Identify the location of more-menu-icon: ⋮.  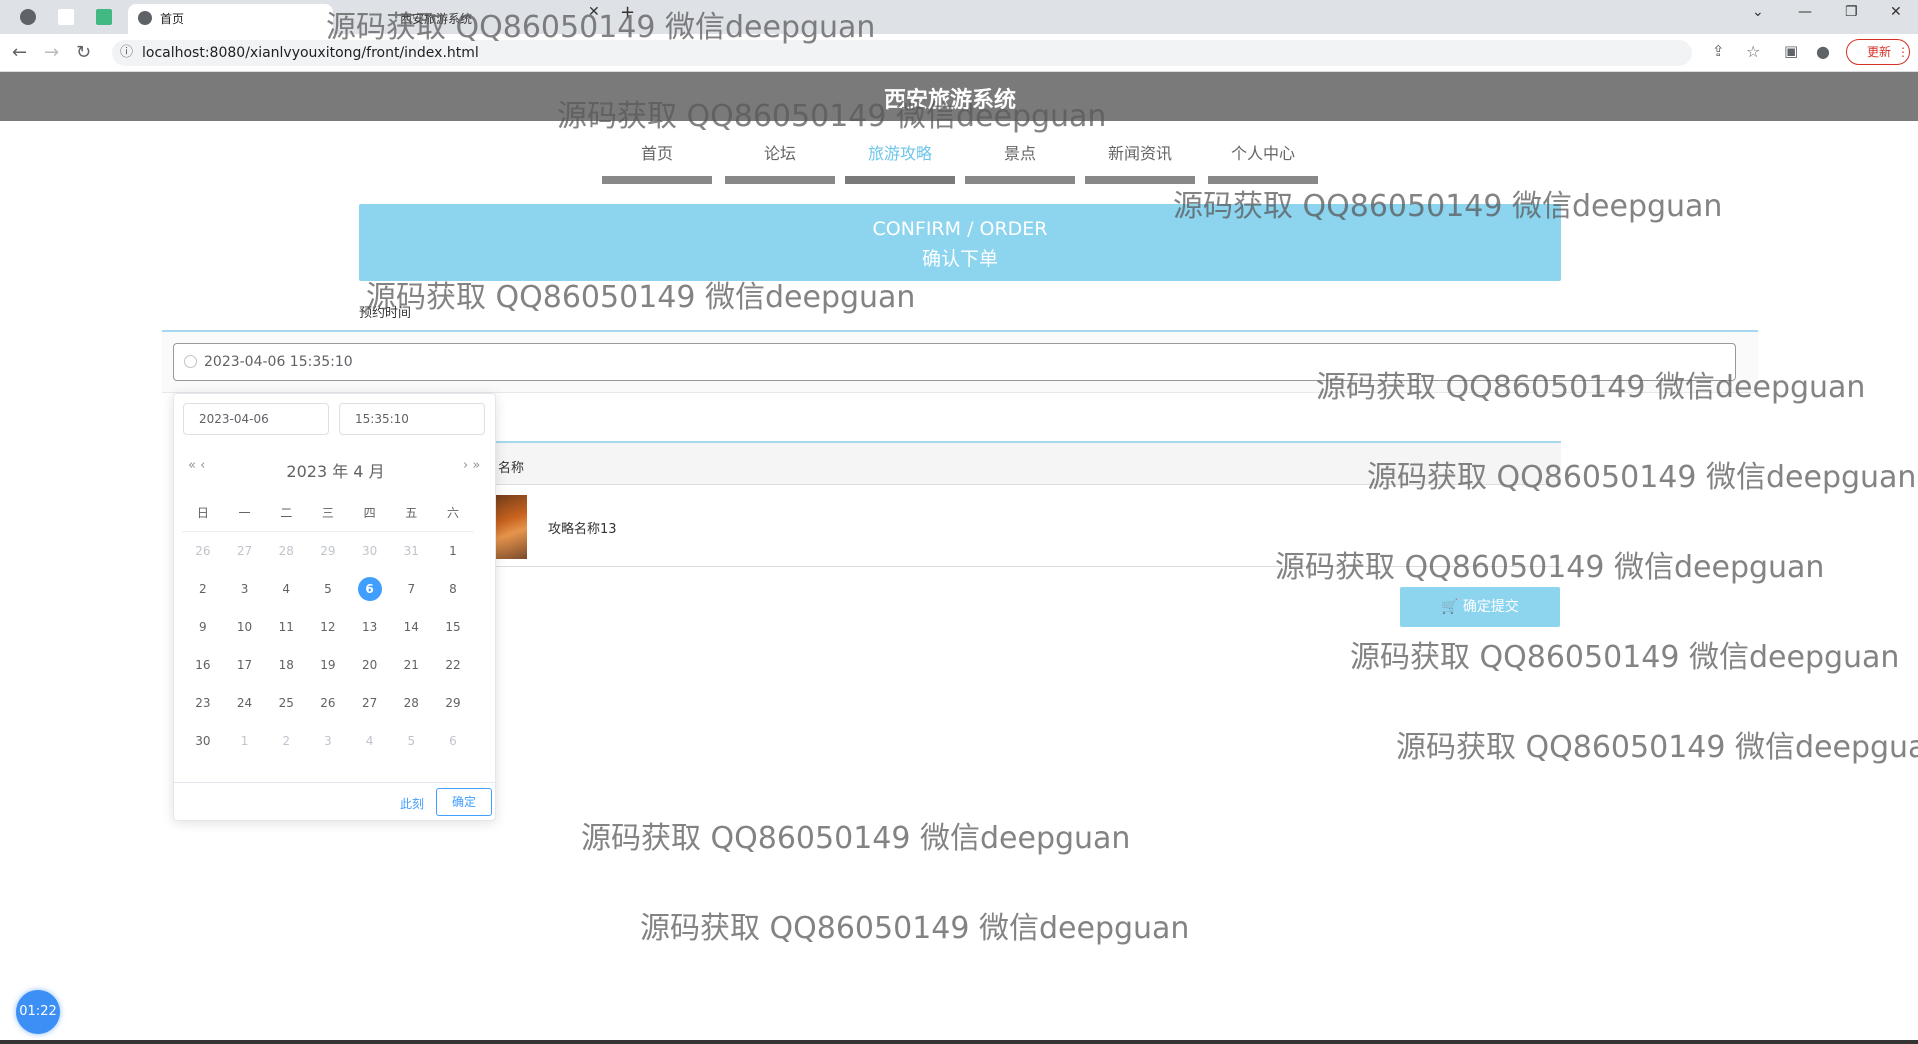
(1903, 52).